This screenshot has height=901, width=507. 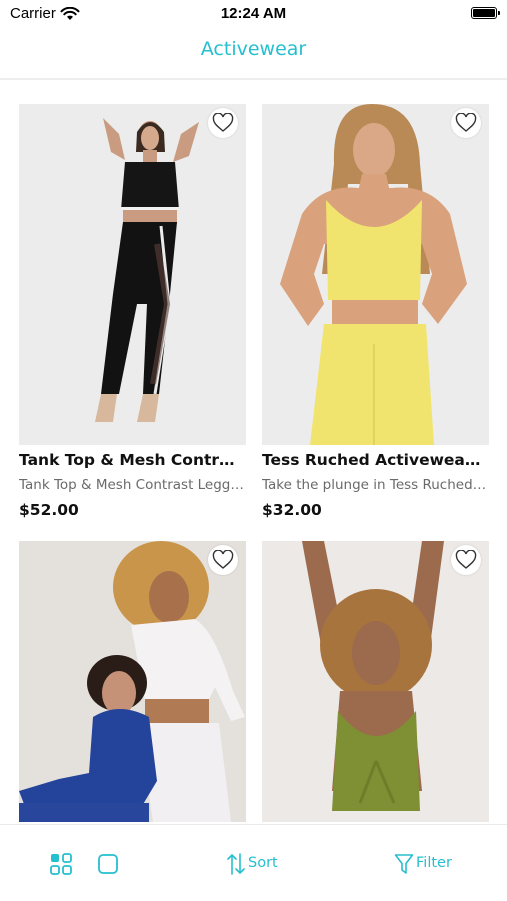 I want to click on product-price: $32.00, so click(x=292, y=510).